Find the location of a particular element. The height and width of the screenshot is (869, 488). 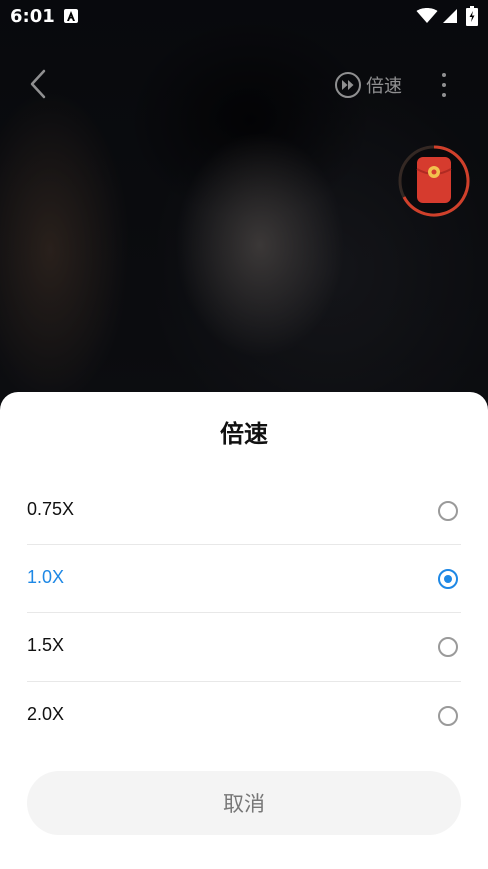

speed-option-2-0x: 2.0X is located at coordinates (244, 716).